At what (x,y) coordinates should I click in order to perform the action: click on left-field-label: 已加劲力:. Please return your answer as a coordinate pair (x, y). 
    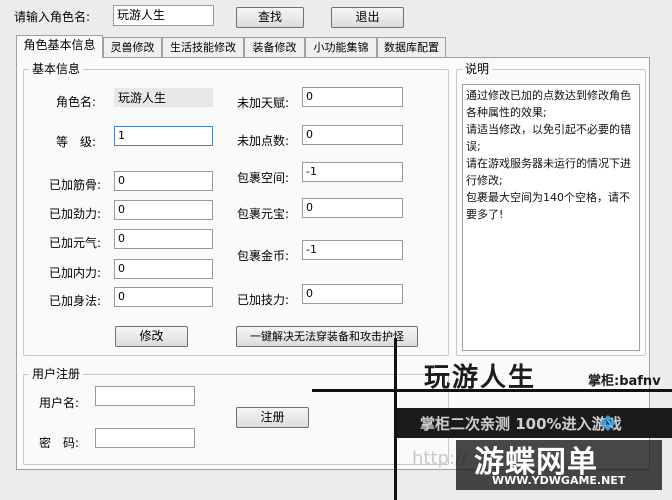
    Looking at the image, I should click on (75, 214).